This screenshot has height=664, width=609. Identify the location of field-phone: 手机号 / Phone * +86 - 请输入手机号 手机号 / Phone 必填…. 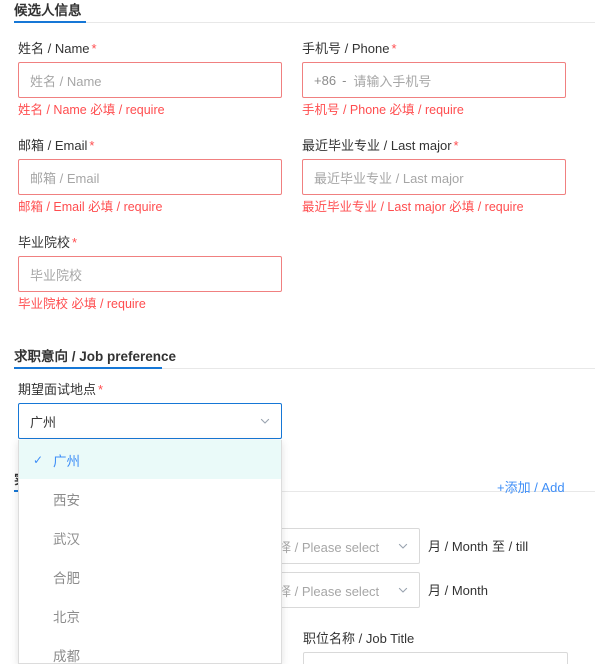
(434, 79).